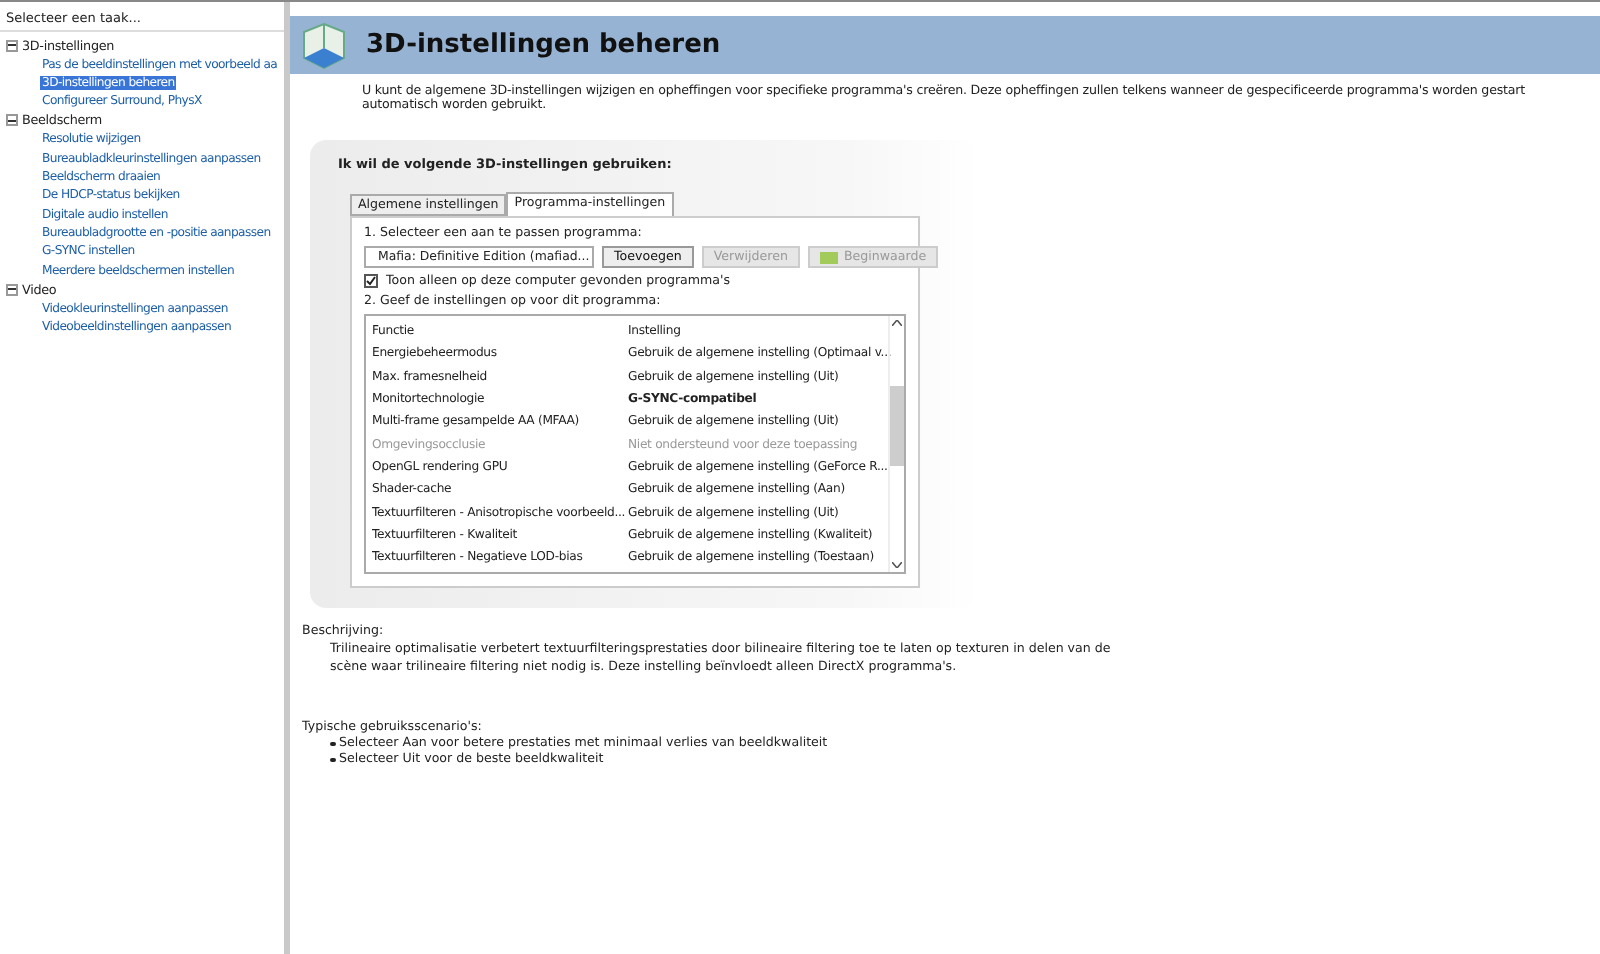  Describe the element at coordinates (543, 45) in the screenshot. I see `page-title: 3D-instellingen beheren` at that location.